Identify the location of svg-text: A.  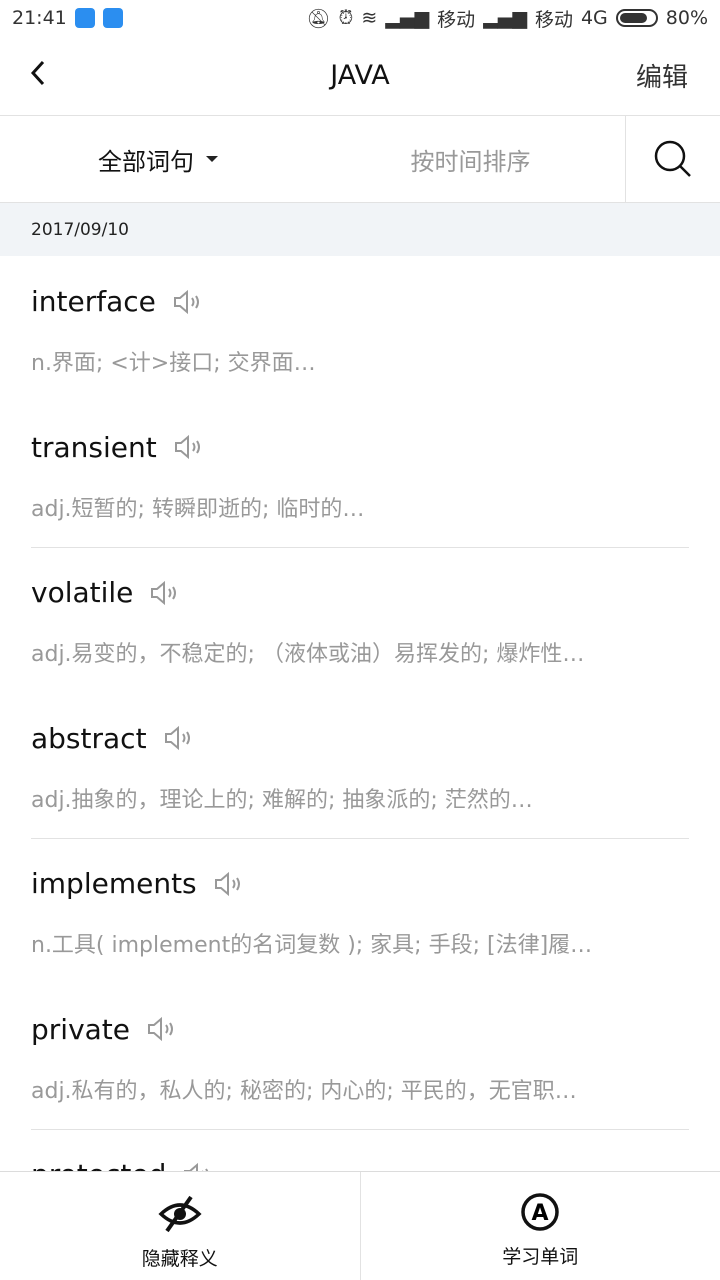
(540, 1213).